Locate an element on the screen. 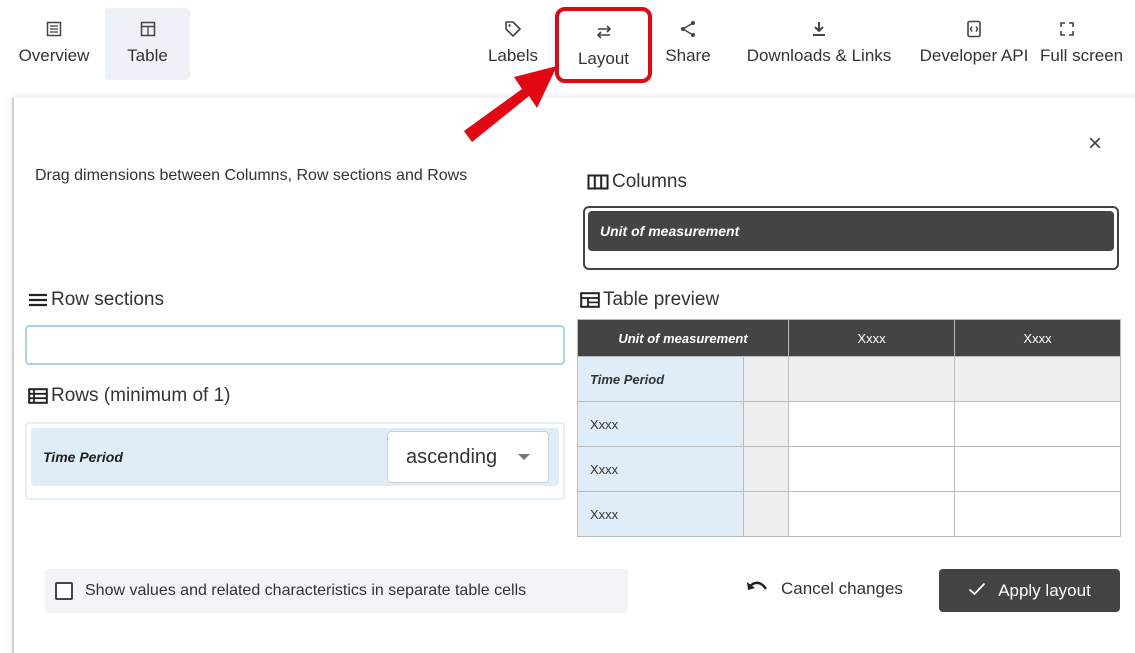  downloads-label: Downloads & Links is located at coordinates (819, 55).